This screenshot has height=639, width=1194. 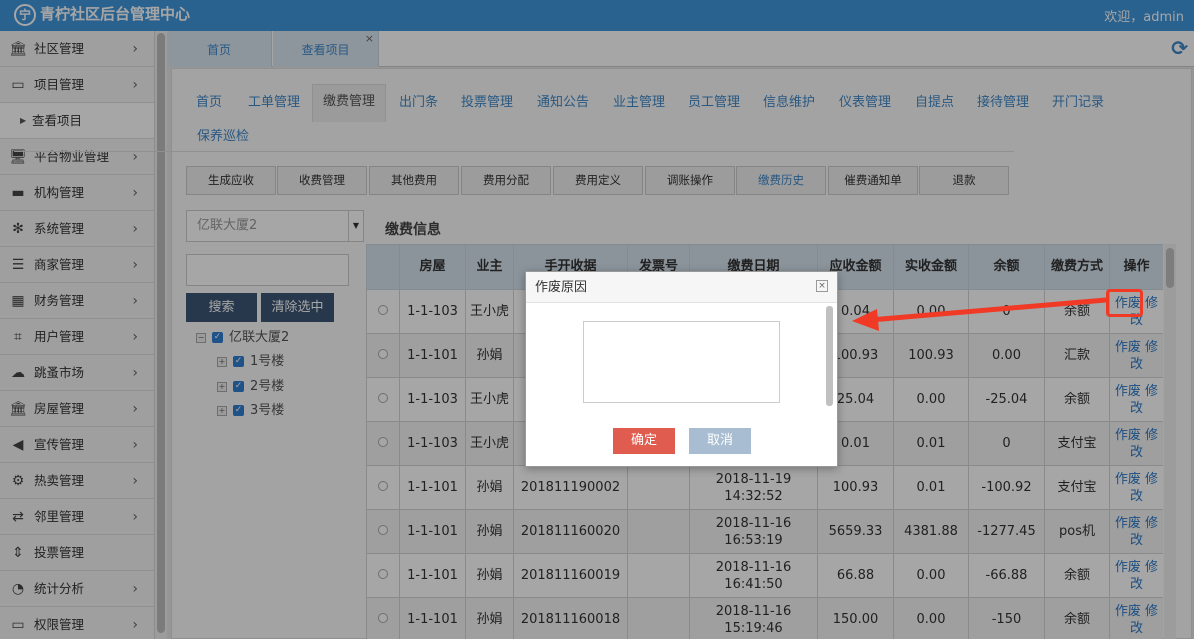 I want to click on sub-tab: 退款, so click(x=964, y=180).